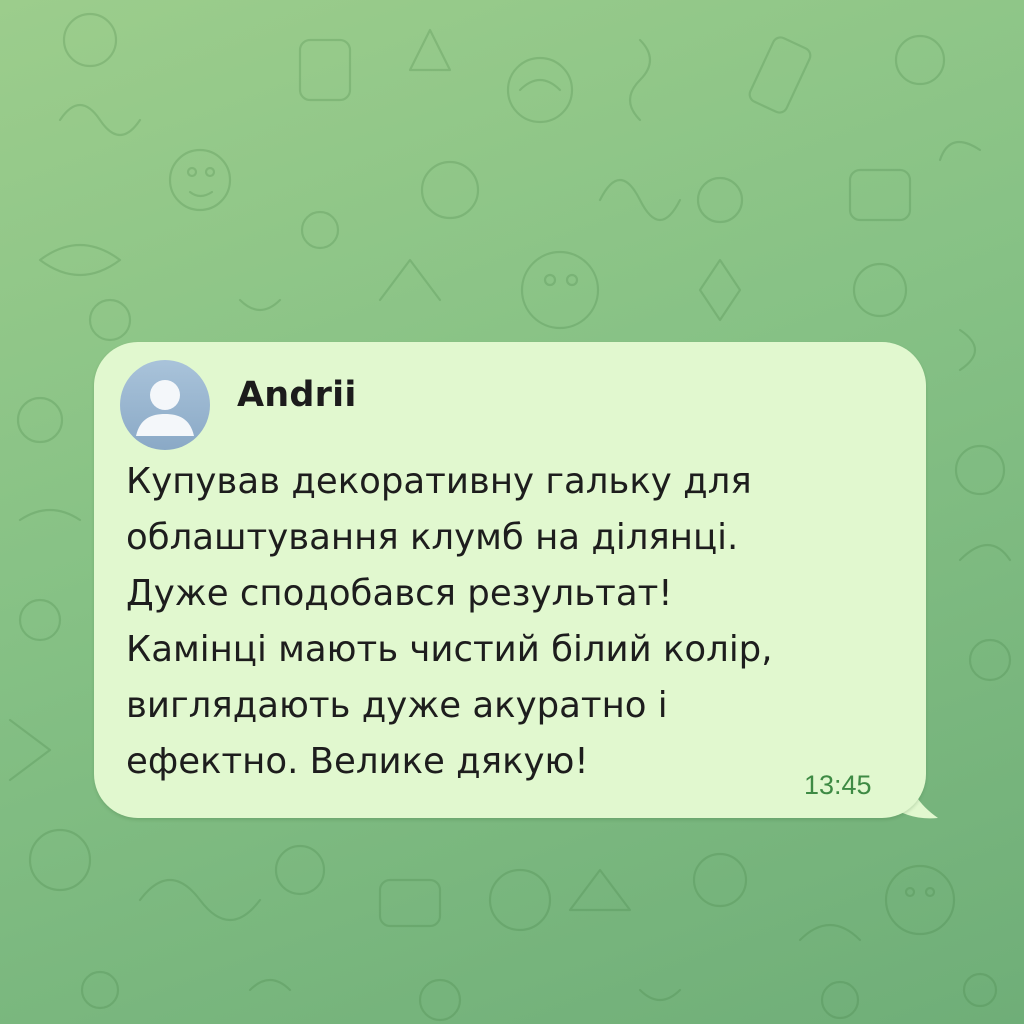 The width and height of the screenshot is (1024, 1024). I want to click on sender-name: Andrii, so click(297, 395).